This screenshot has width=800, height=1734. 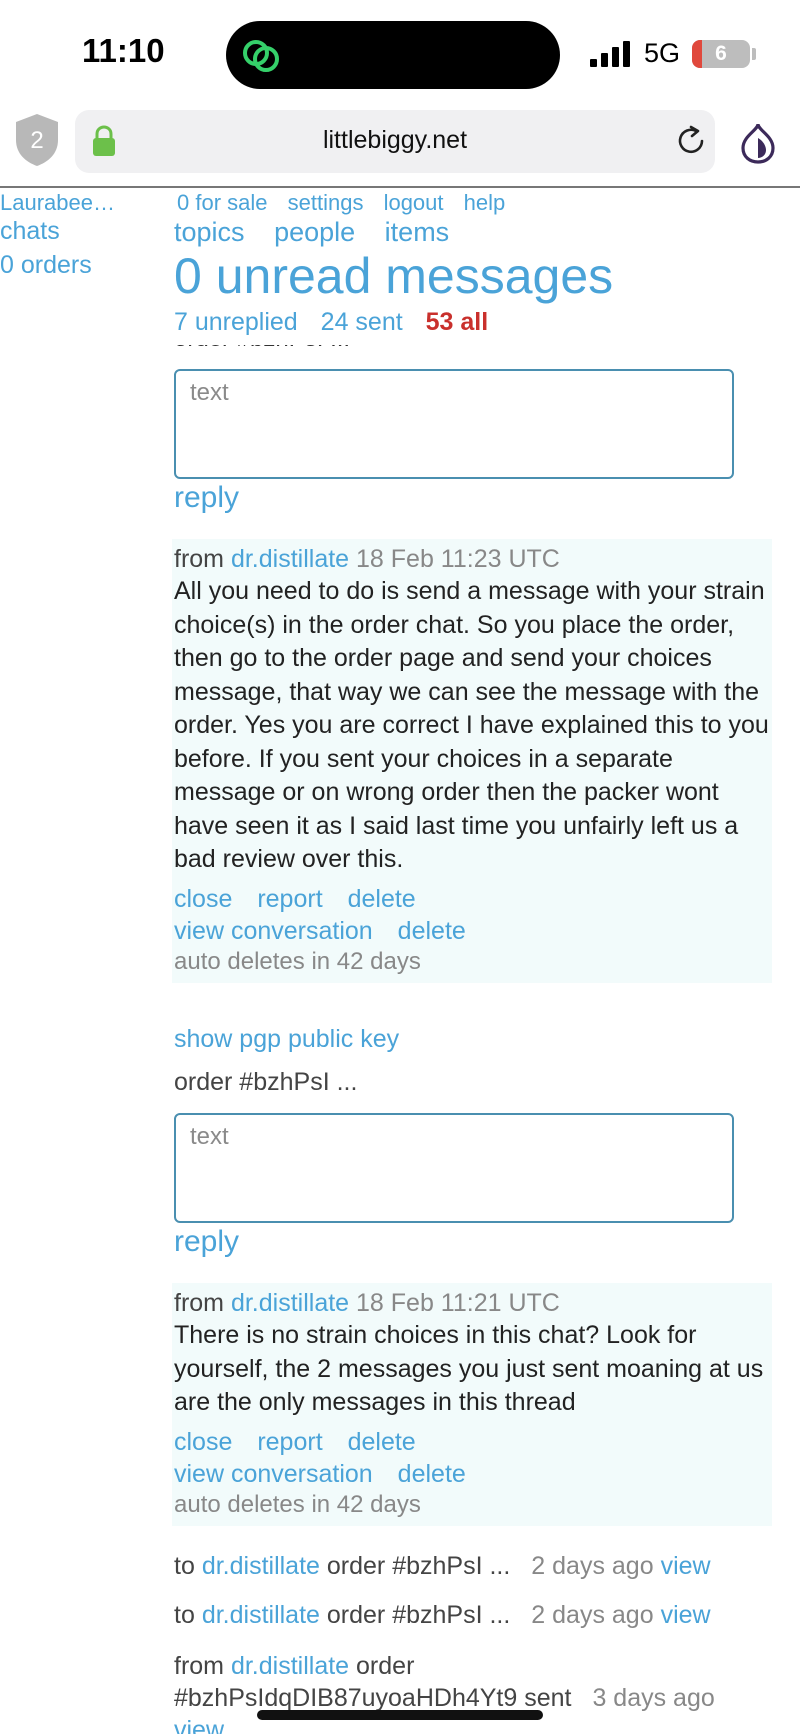 What do you see at coordinates (457, 322) in the screenshot?
I see `filter-all: 53 all` at bounding box center [457, 322].